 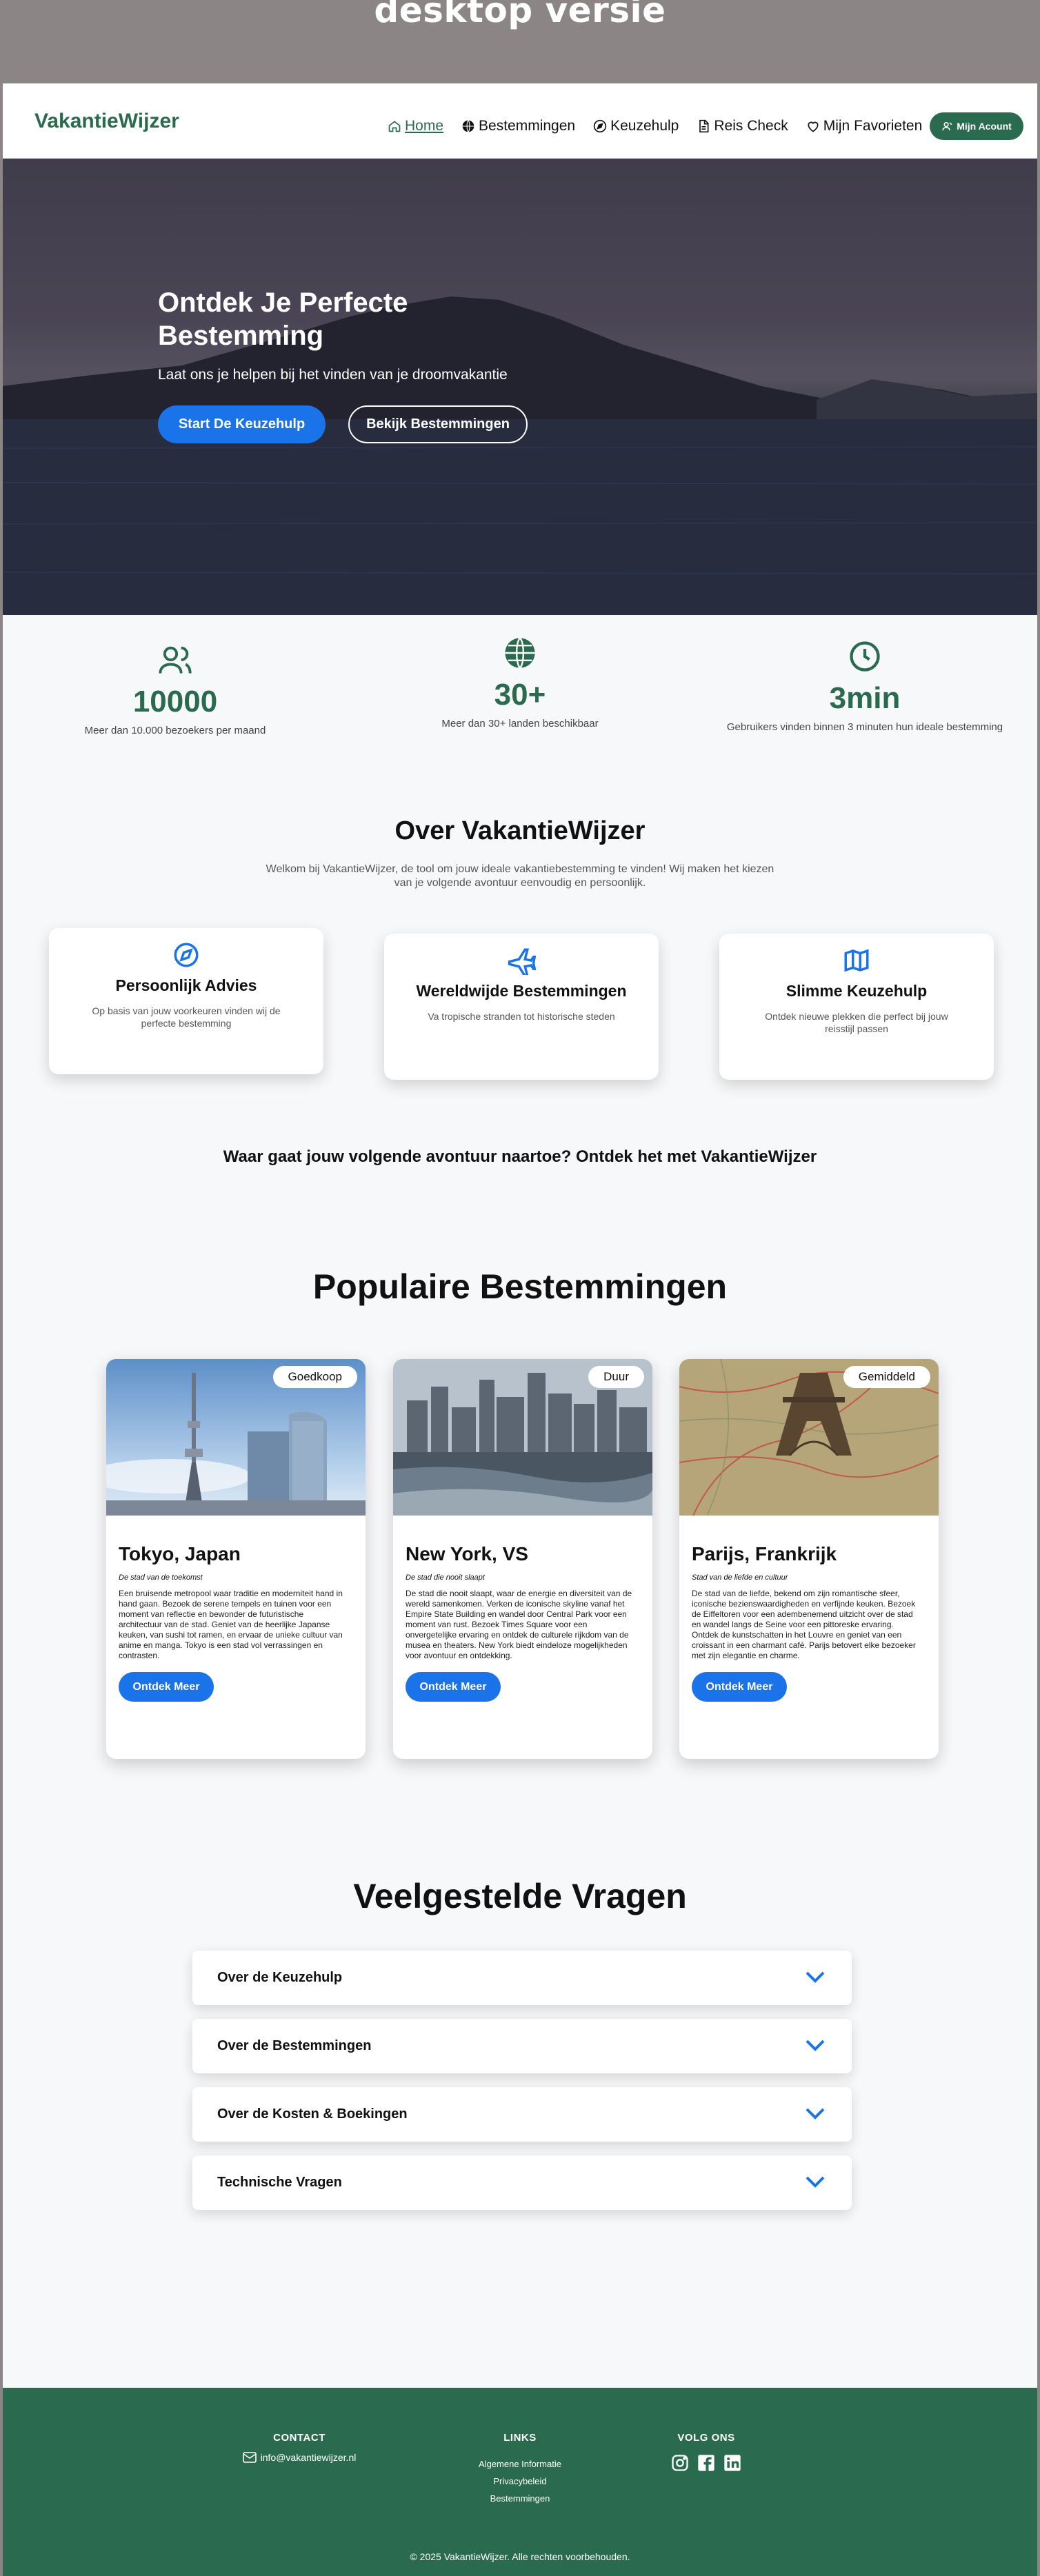 What do you see at coordinates (520, 723) in the screenshot?
I see `stat-label: Meer dan 30+ landen beschikbaar` at bounding box center [520, 723].